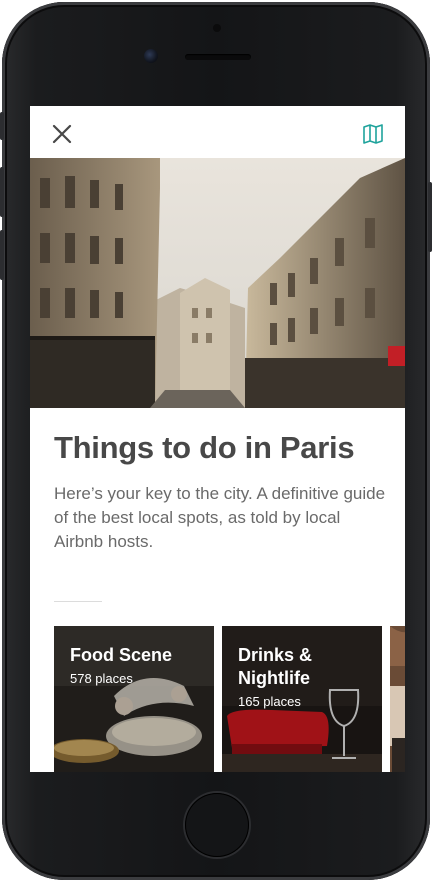 The height and width of the screenshot is (882, 432). Describe the element at coordinates (217, 28) in the screenshot. I see `proximity-sensor` at that location.